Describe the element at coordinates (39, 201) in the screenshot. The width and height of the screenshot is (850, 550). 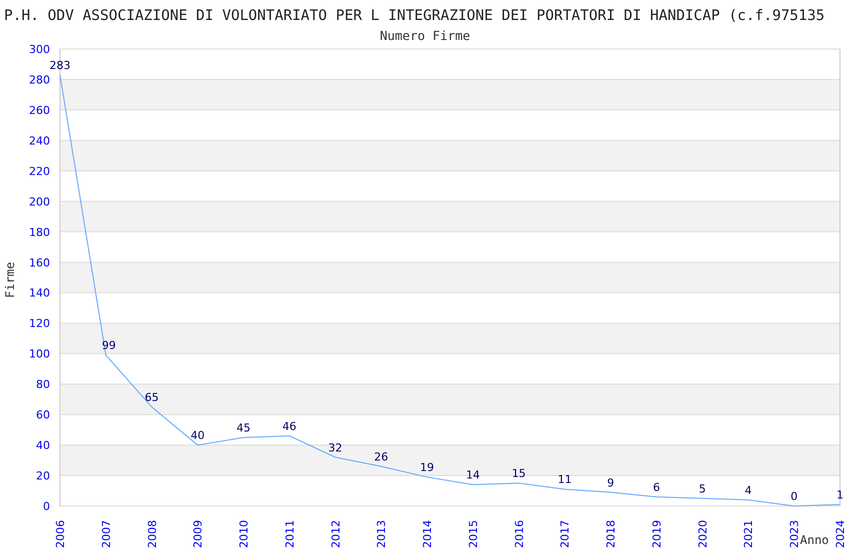
I see `y-tick-label: 200` at that location.